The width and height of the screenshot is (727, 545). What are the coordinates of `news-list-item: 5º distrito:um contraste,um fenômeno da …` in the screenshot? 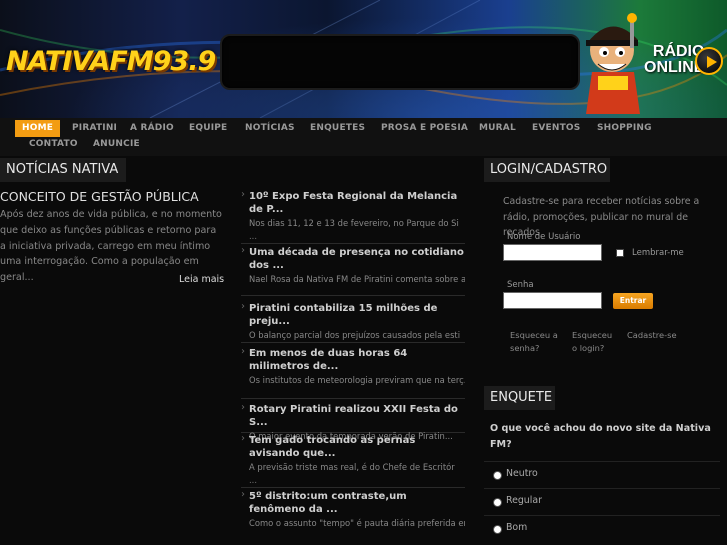 It's located at (353, 517).